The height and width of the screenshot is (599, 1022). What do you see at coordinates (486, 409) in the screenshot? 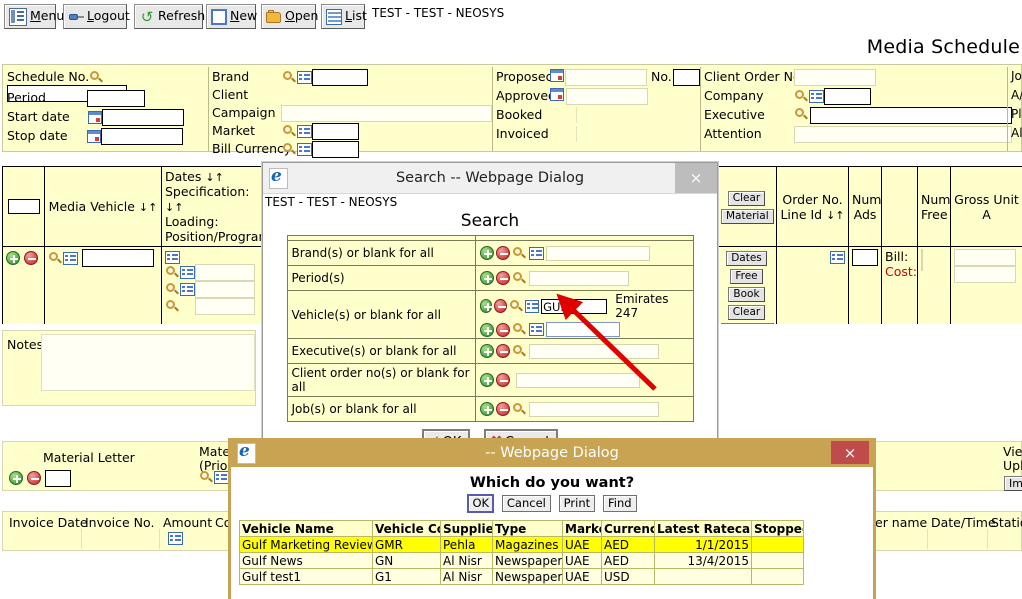
I see `add-job-icon` at bounding box center [486, 409].